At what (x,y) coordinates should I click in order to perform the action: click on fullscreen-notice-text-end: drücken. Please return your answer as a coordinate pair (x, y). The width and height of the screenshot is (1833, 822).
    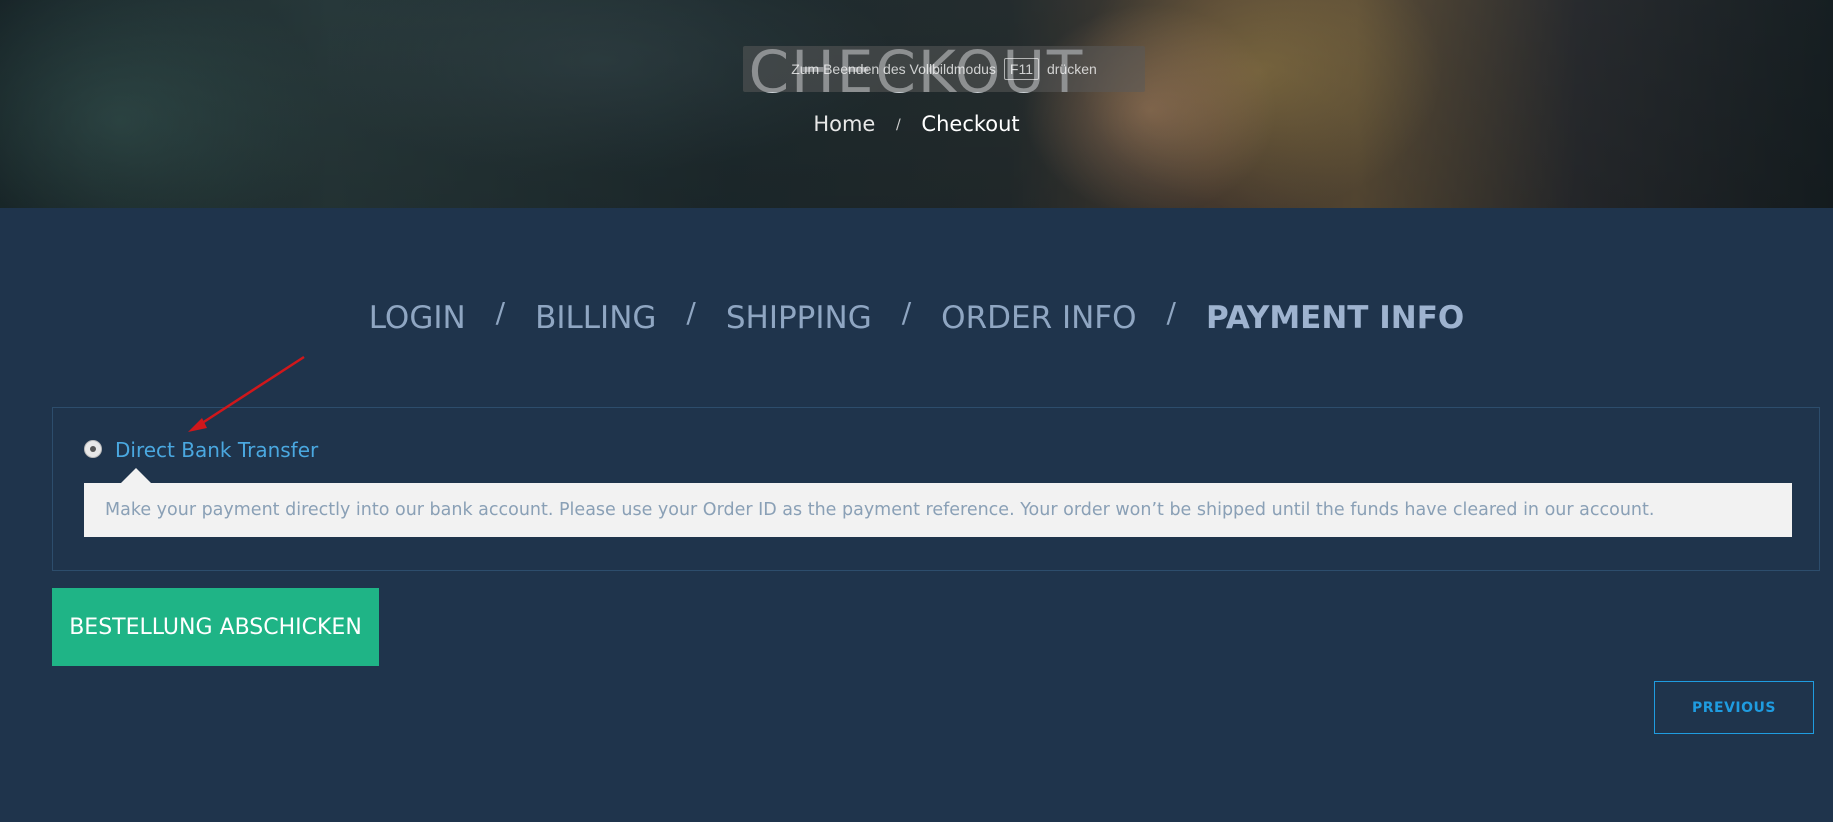
    Looking at the image, I should click on (1071, 69).